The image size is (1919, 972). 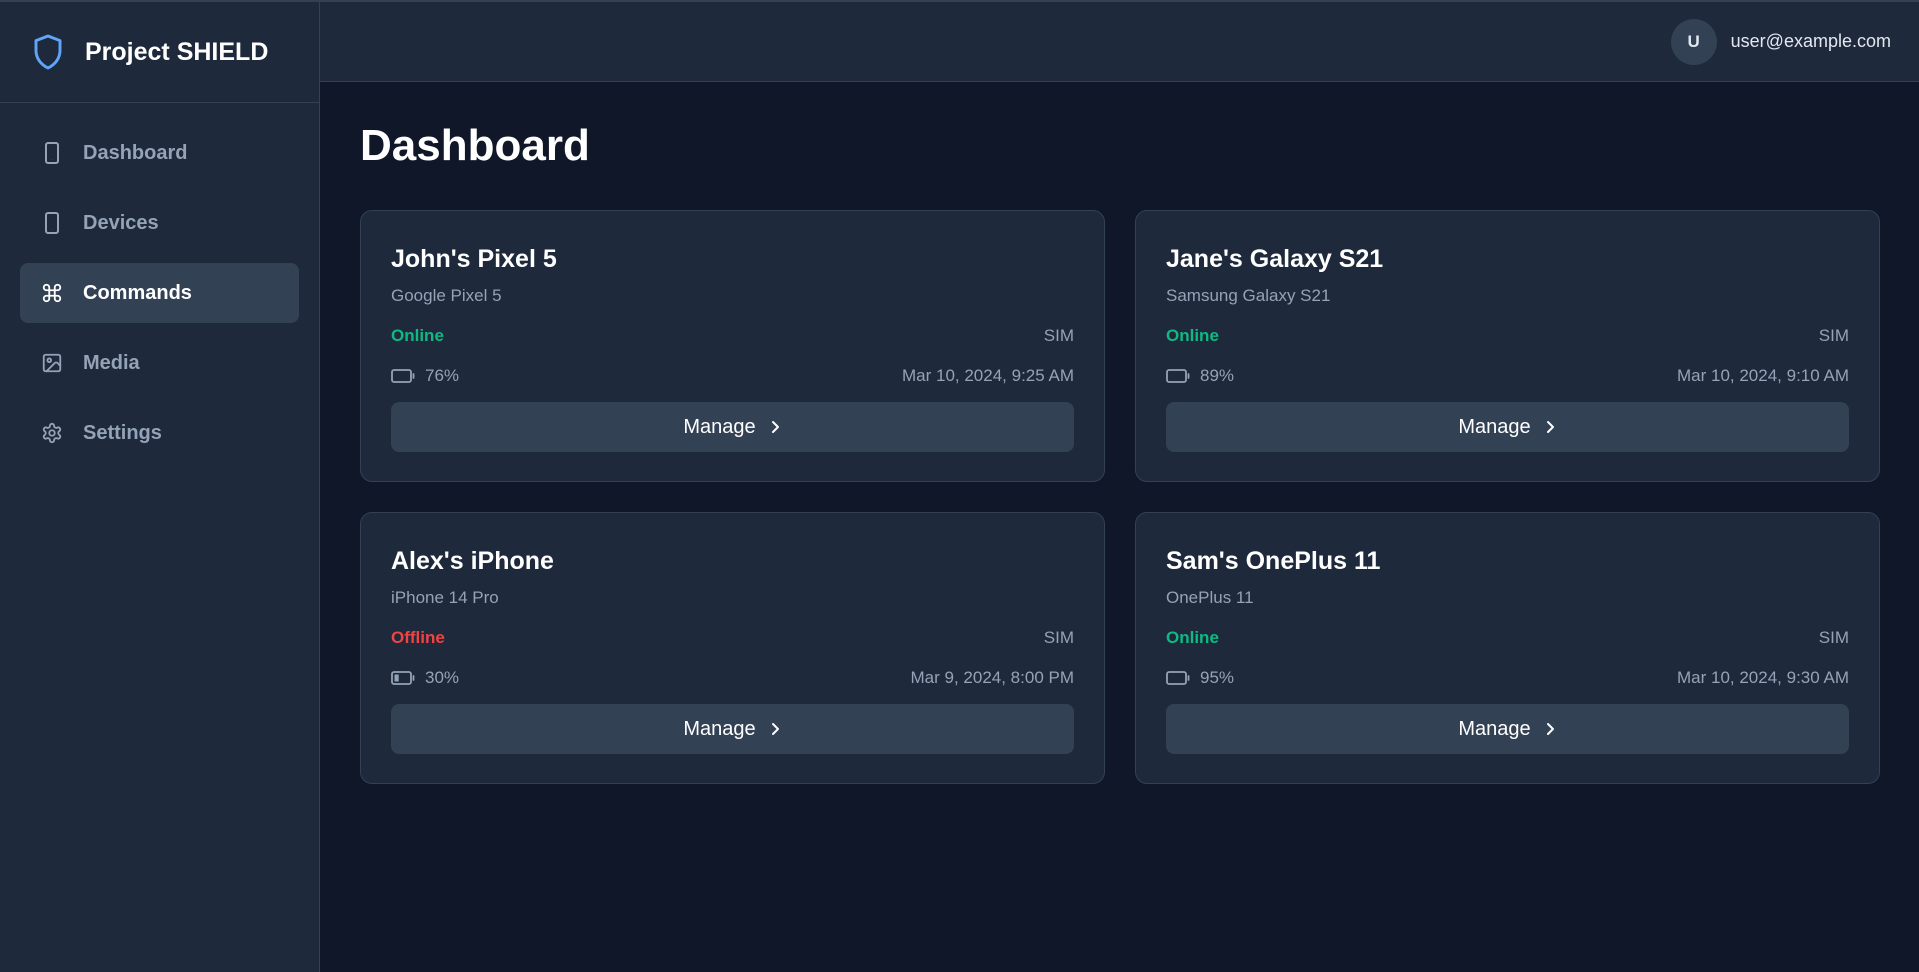 What do you see at coordinates (418, 637) in the screenshot?
I see `status-badge: Offline` at bounding box center [418, 637].